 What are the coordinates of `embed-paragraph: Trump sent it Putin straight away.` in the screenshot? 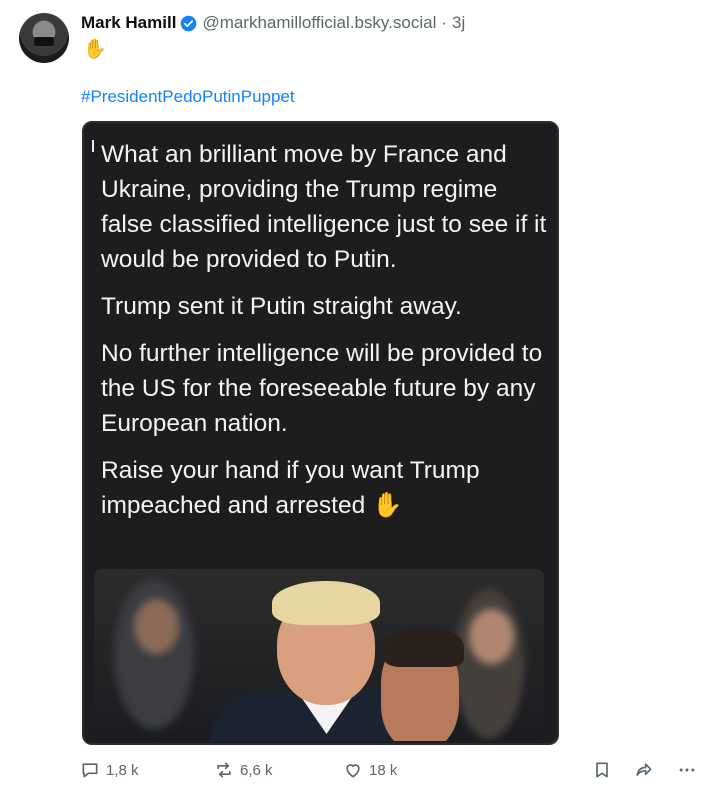 It's located at (281, 306).